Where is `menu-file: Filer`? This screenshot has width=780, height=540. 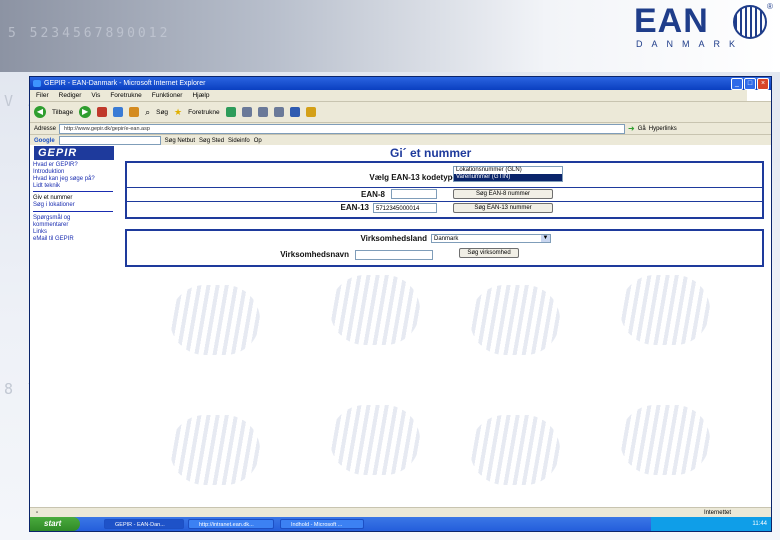
menu-file: Filer is located at coordinates (42, 95).